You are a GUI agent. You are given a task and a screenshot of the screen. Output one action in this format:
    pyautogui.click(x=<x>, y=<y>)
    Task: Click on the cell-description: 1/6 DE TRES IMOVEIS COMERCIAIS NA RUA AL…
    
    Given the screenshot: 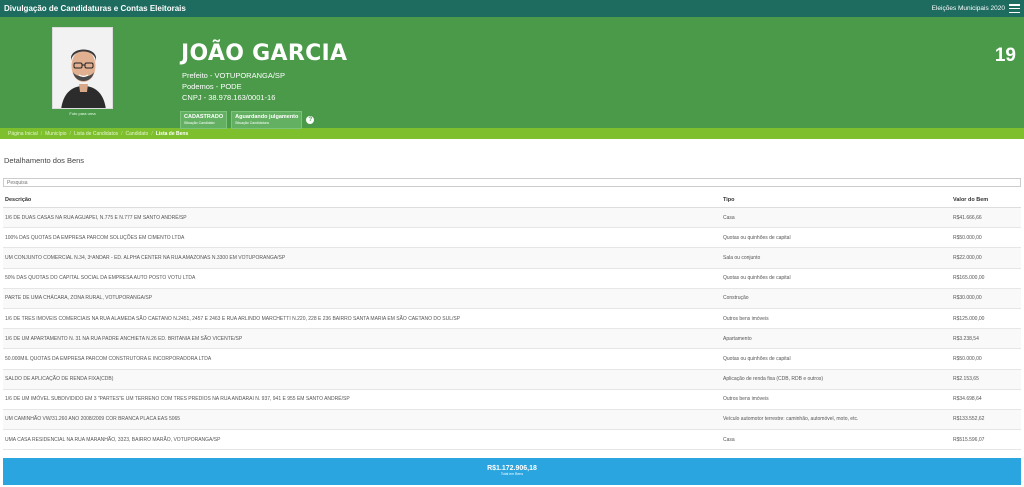 What is the action you would take?
    pyautogui.click(x=233, y=318)
    